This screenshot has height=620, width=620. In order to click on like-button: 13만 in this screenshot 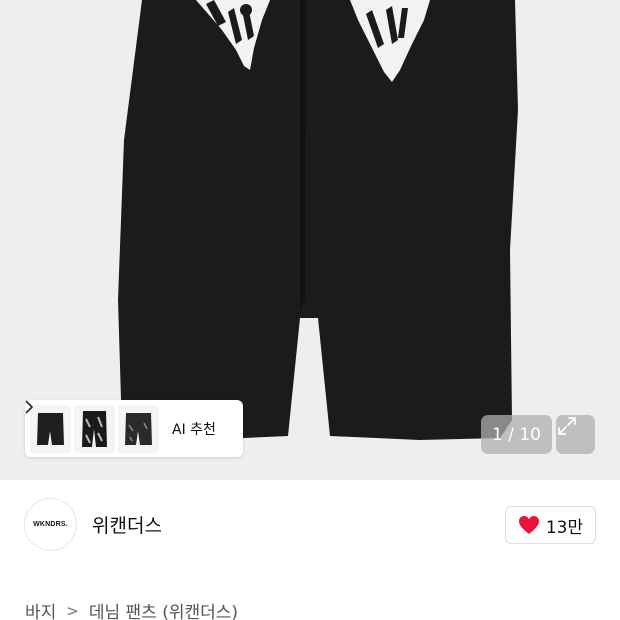, I will do `click(550, 525)`.